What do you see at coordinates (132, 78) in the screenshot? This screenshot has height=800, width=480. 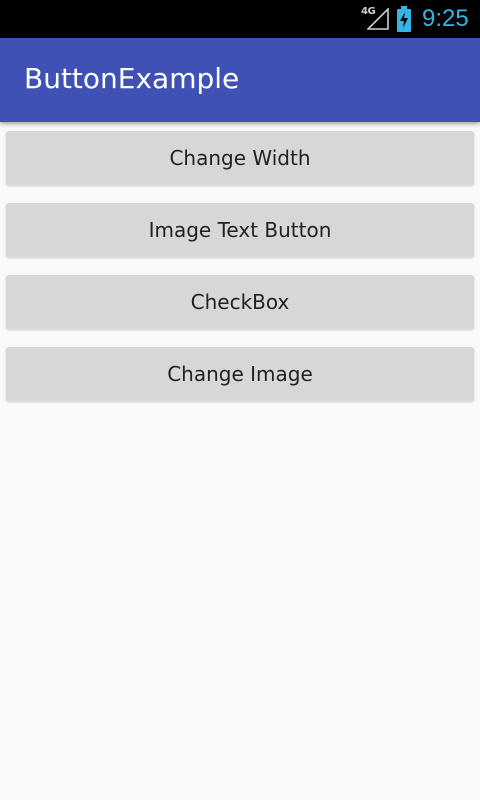 I see `app-title: ButtonExample` at bounding box center [132, 78].